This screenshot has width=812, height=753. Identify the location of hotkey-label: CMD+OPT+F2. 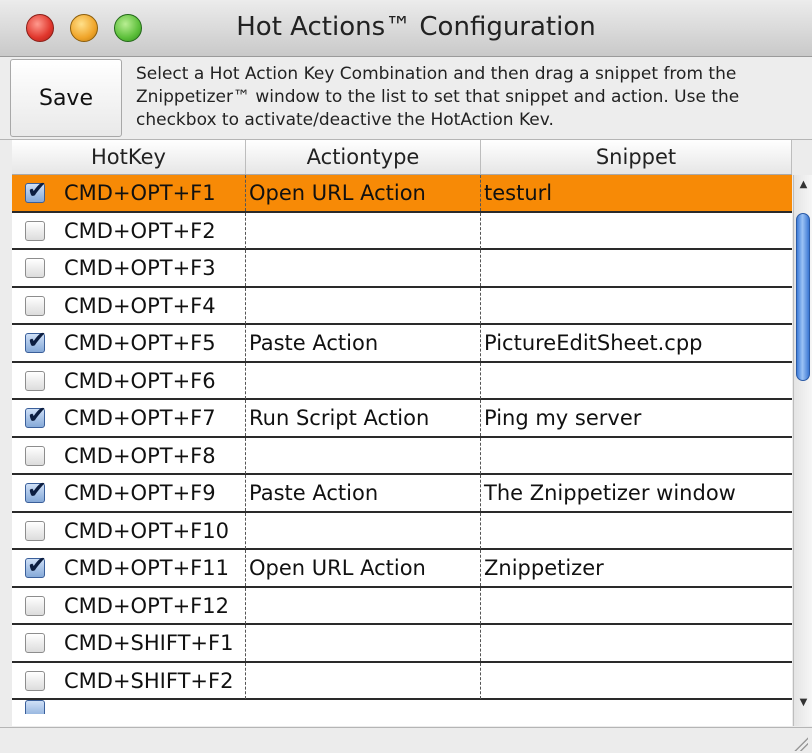
(140, 230).